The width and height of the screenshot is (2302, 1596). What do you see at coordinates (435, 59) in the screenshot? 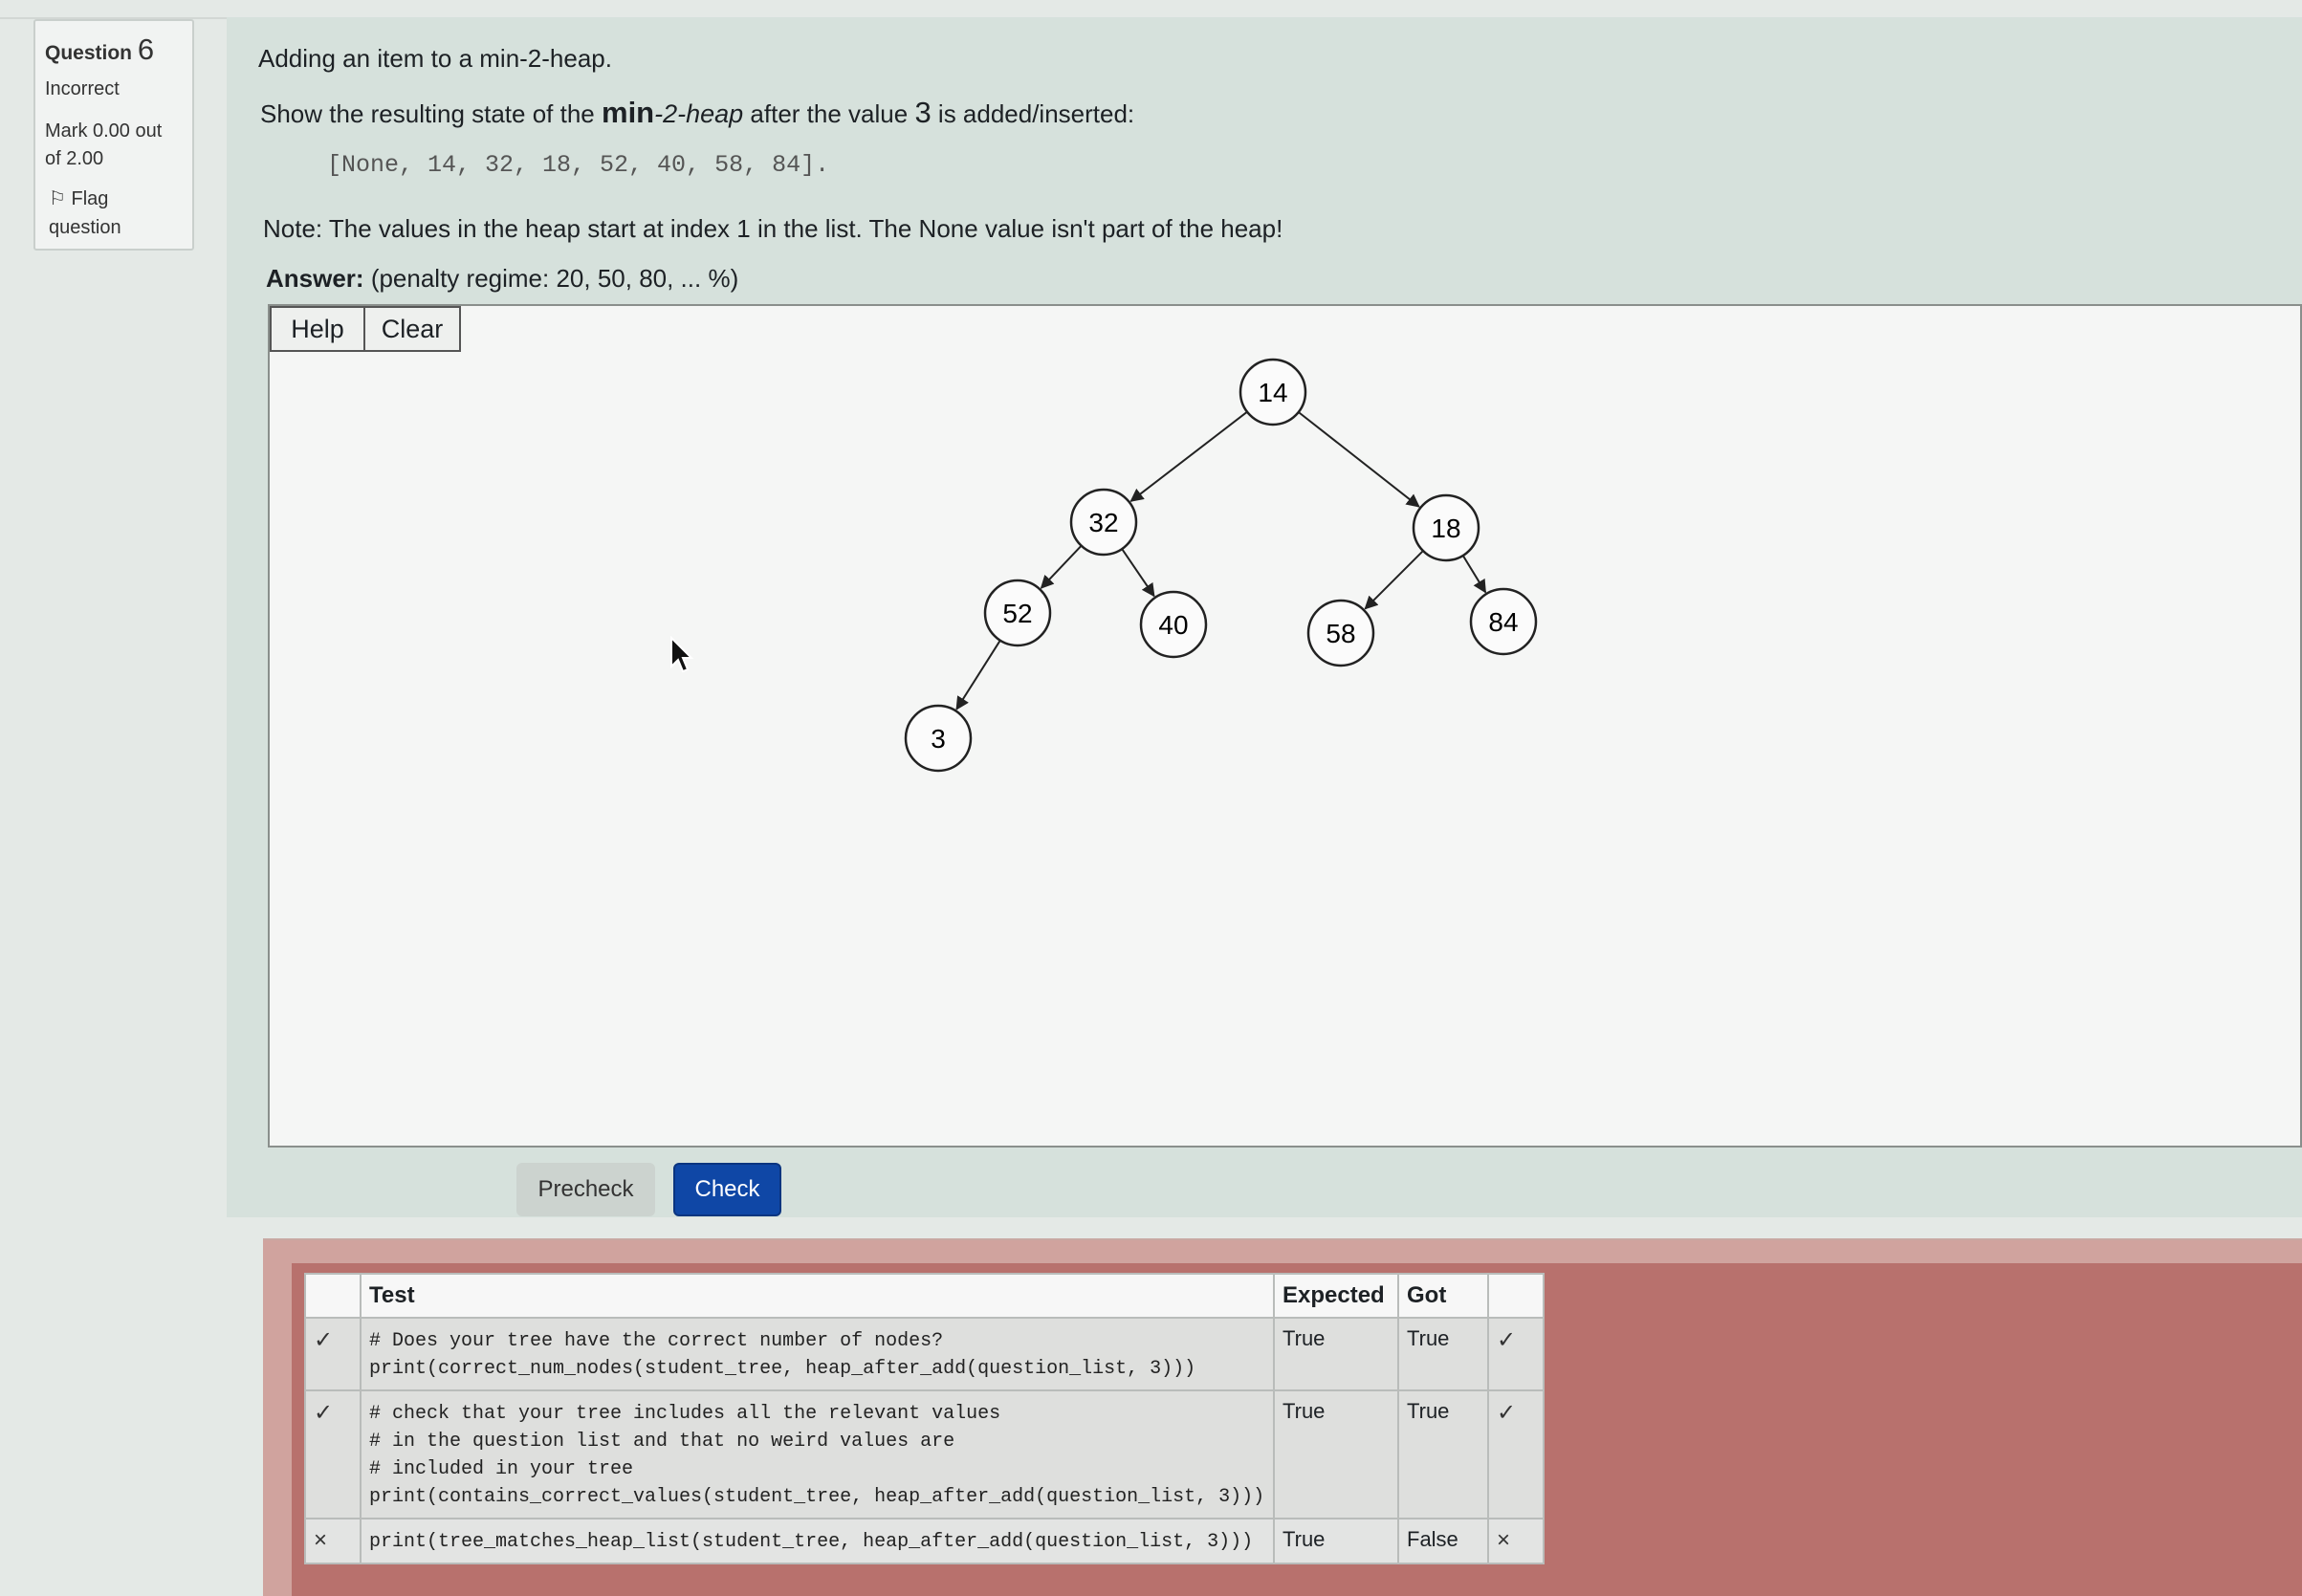
I see `question-intro: Adding an item to a min-2-heap.` at bounding box center [435, 59].